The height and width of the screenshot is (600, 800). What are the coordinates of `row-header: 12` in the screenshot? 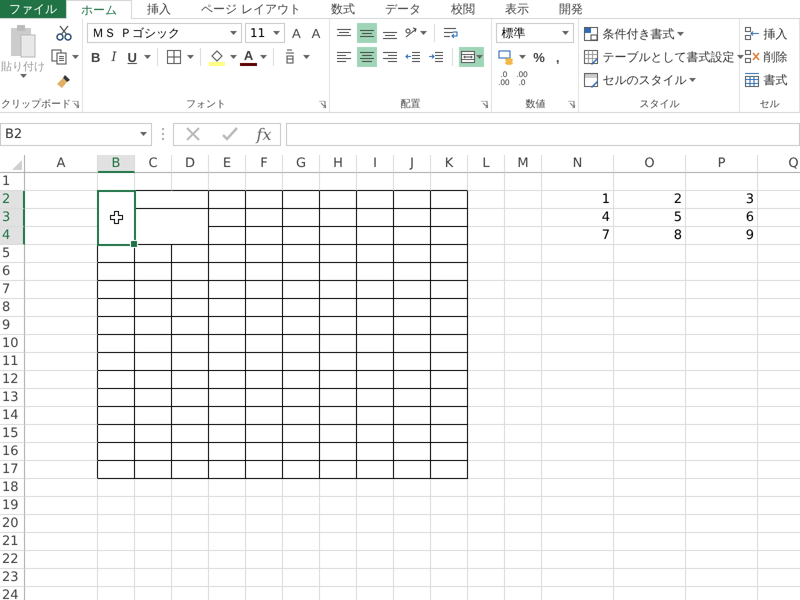 It's located at (12, 380).